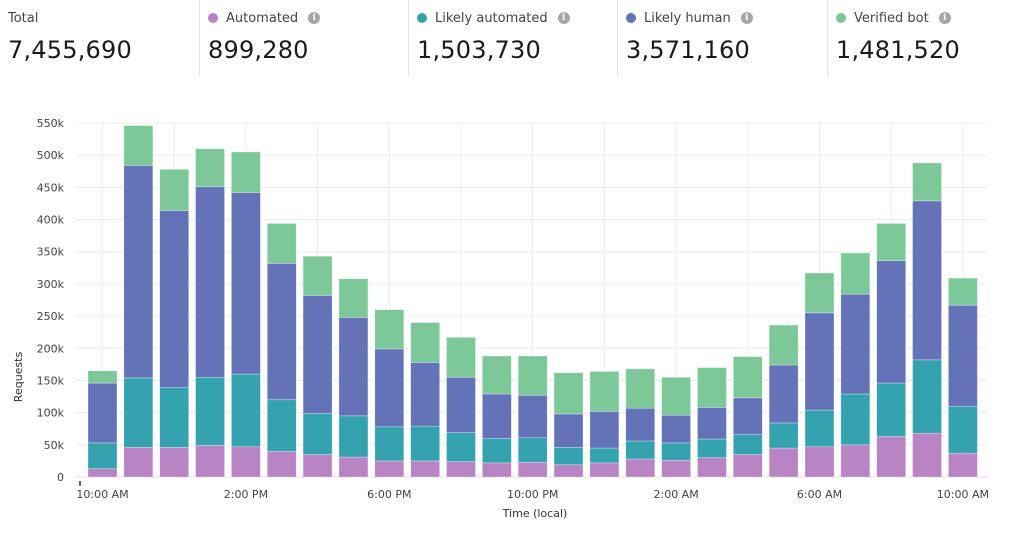 This screenshot has width=1024, height=534. Describe the element at coordinates (303, 38) in the screenshot. I see `stat-automated: Automated i 899,280` at that location.